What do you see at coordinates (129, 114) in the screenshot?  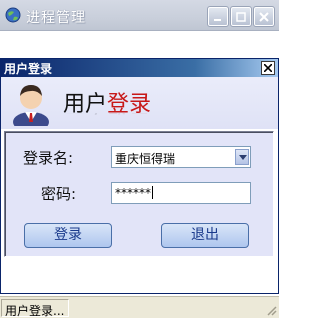 I see `header-reflection-part2: 登录` at bounding box center [129, 114].